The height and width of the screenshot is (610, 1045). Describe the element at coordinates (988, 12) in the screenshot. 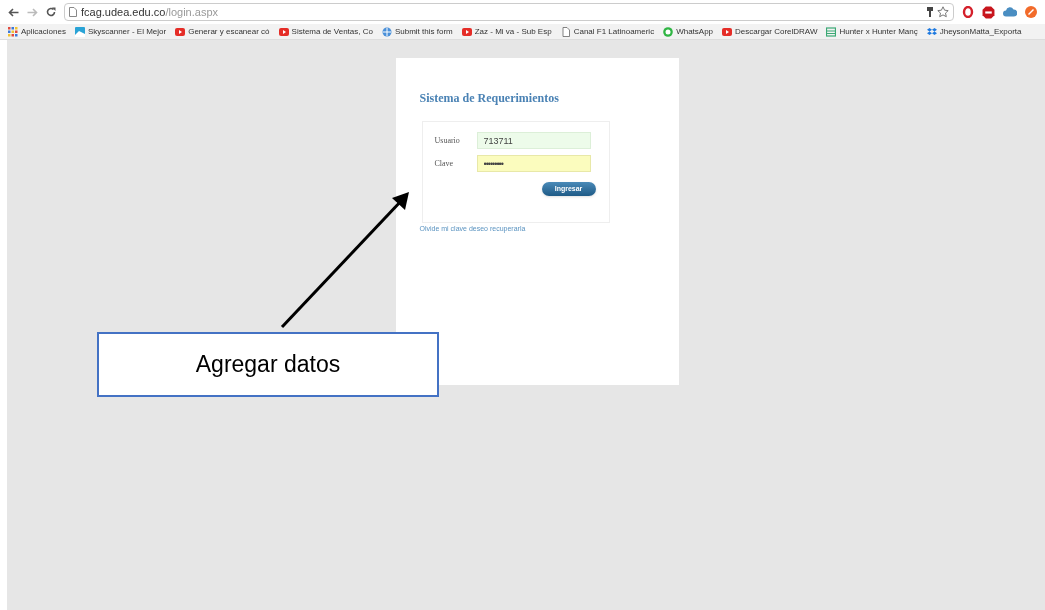

I see `stop-sign-icon` at that location.